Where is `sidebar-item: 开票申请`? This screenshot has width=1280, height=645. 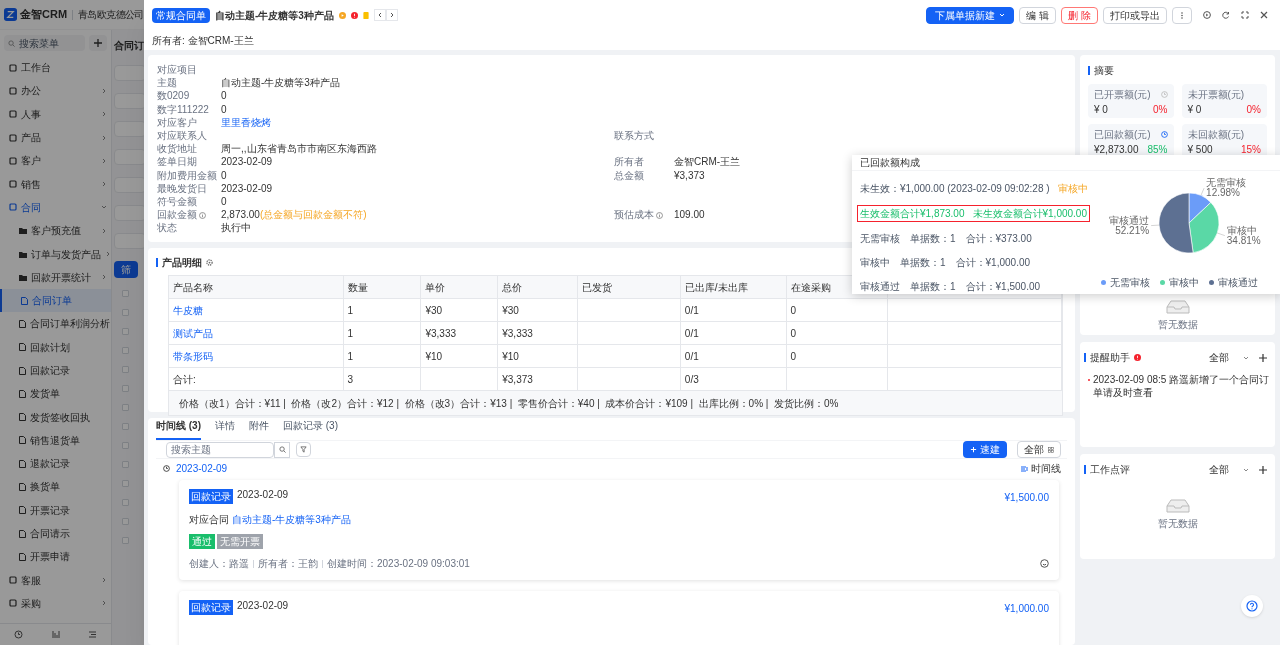 sidebar-item: 开票申请 is located at coordinates (55, 557).